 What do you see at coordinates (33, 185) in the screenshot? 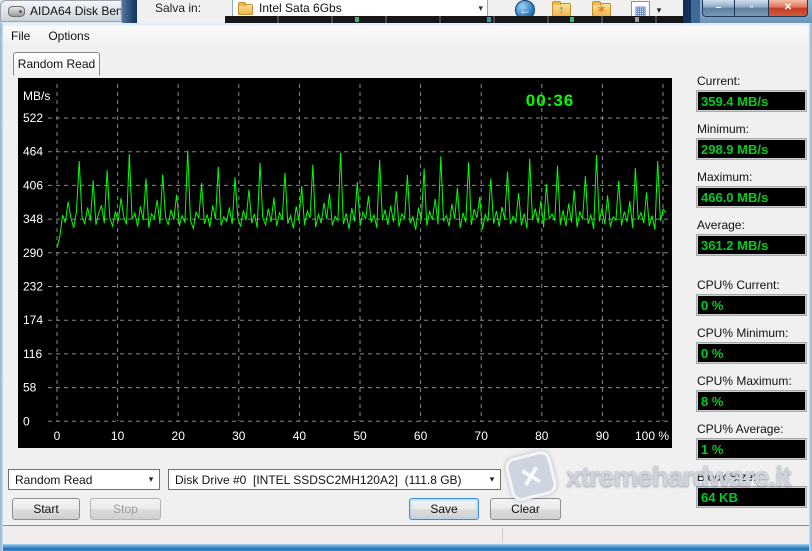
I see `svg-text: 406` at bounding box center [33, 185].